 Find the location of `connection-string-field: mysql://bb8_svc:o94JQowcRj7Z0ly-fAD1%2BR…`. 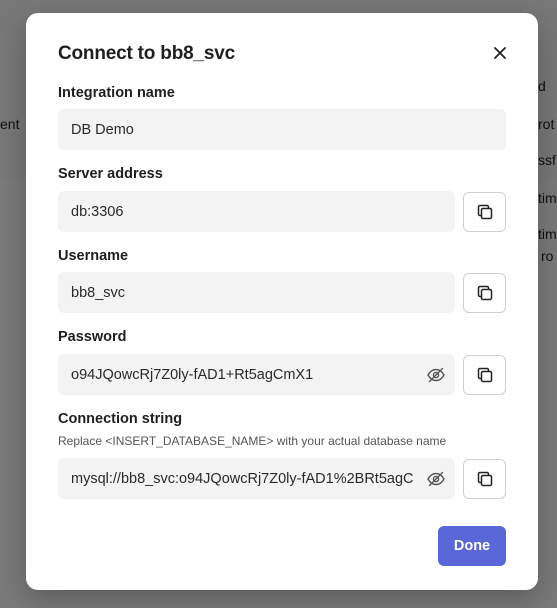

connection-string-field: mysql://bb8_svc:o94JQowcRj7Z0ly-fAD1%2BR… is located at coordinates (256, 478).